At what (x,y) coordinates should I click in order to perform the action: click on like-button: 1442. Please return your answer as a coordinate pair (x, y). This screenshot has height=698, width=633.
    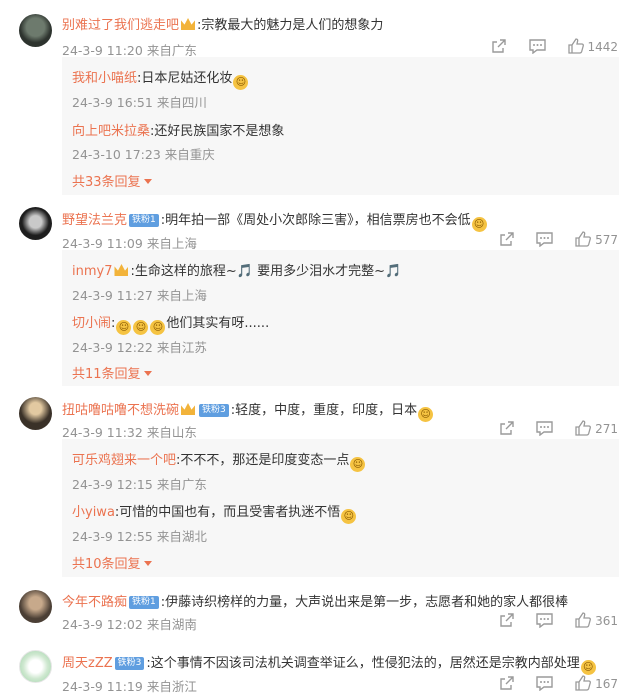
    Looking at the image, I should click on (592, 46).